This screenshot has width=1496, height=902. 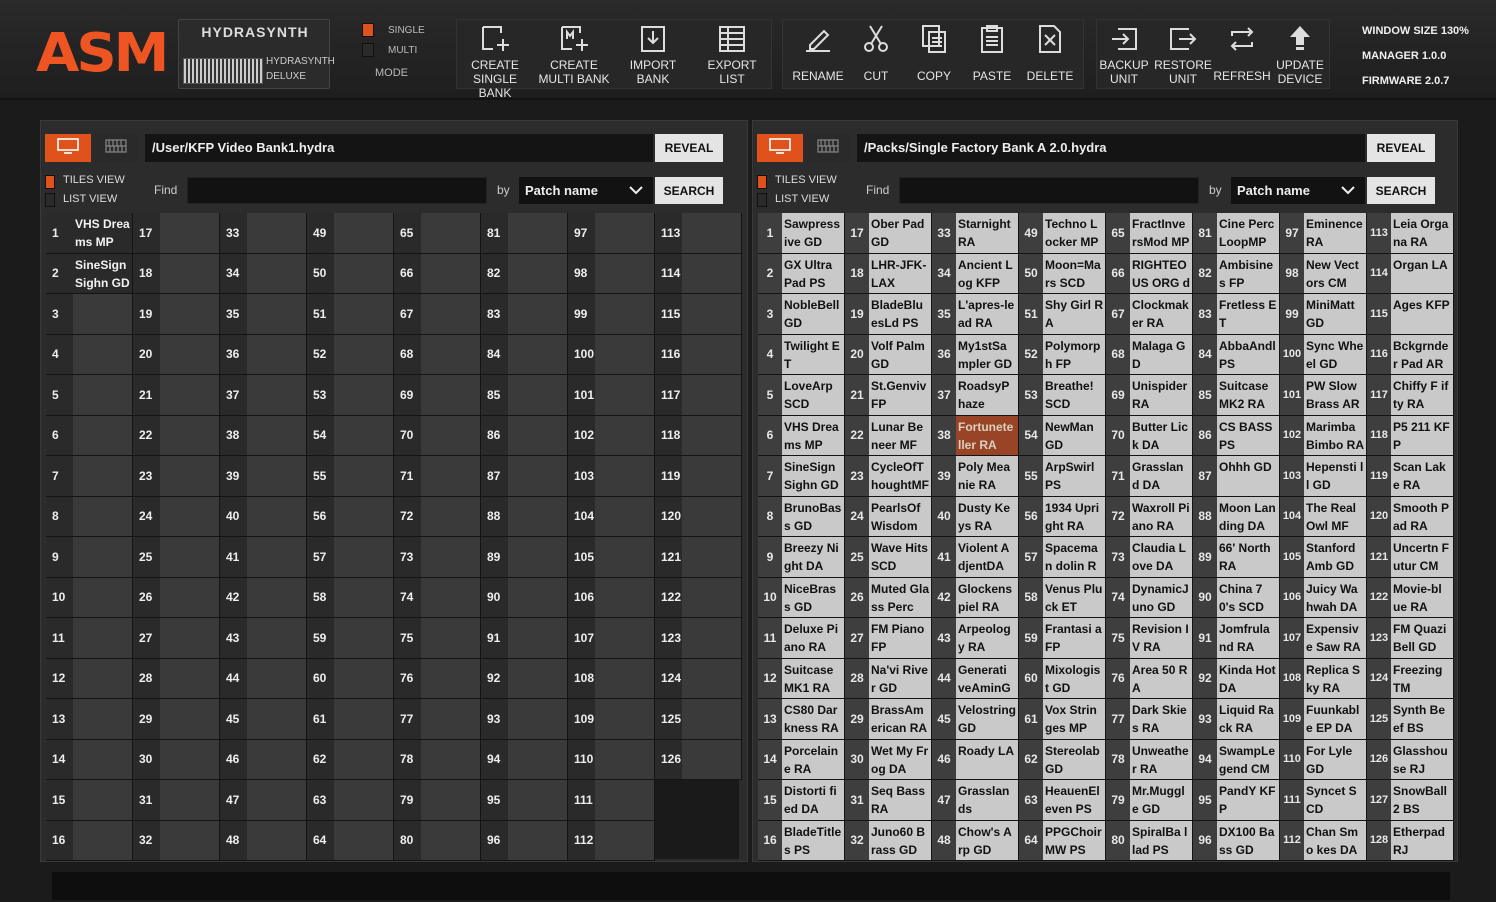 What do you see at coordinates (801, 354) in the screenshot?
I see `patch-slot: 4 Twilight ET` at bounding box center [801, 354].